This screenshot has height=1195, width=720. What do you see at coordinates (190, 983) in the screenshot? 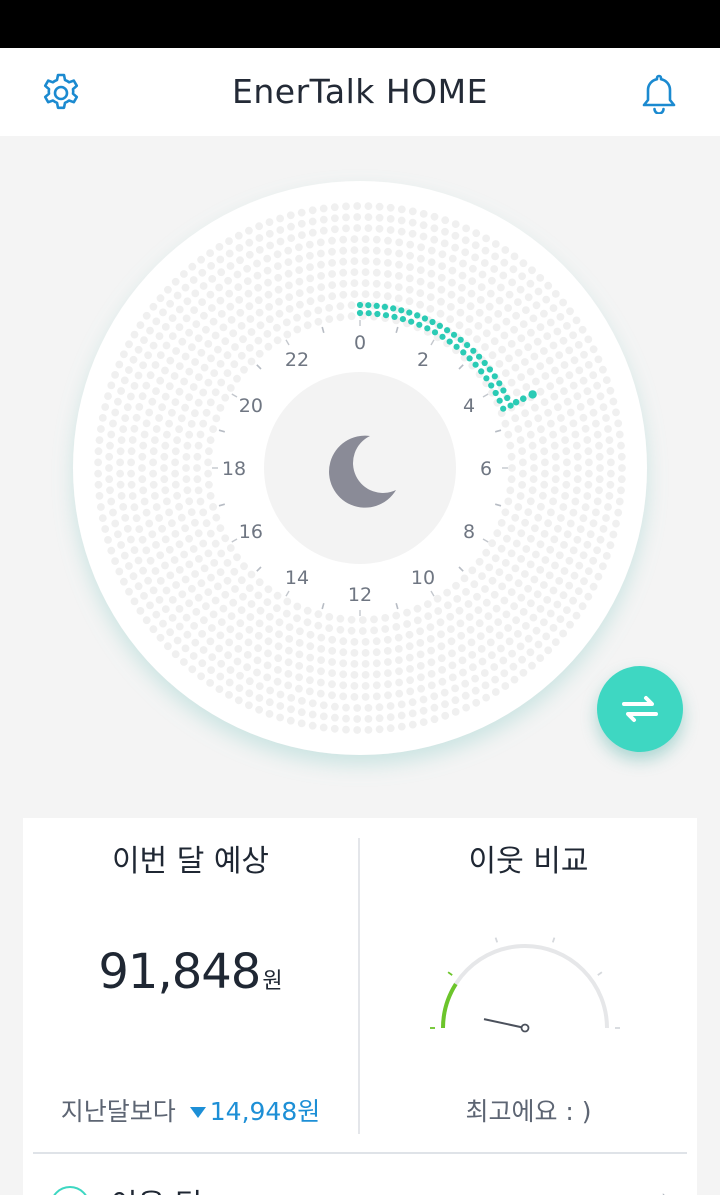
I see `monthly-forecast-panel: 이번 달 예상 91,848원 지난달보다 14,948원` at bounding box center [190, 983].